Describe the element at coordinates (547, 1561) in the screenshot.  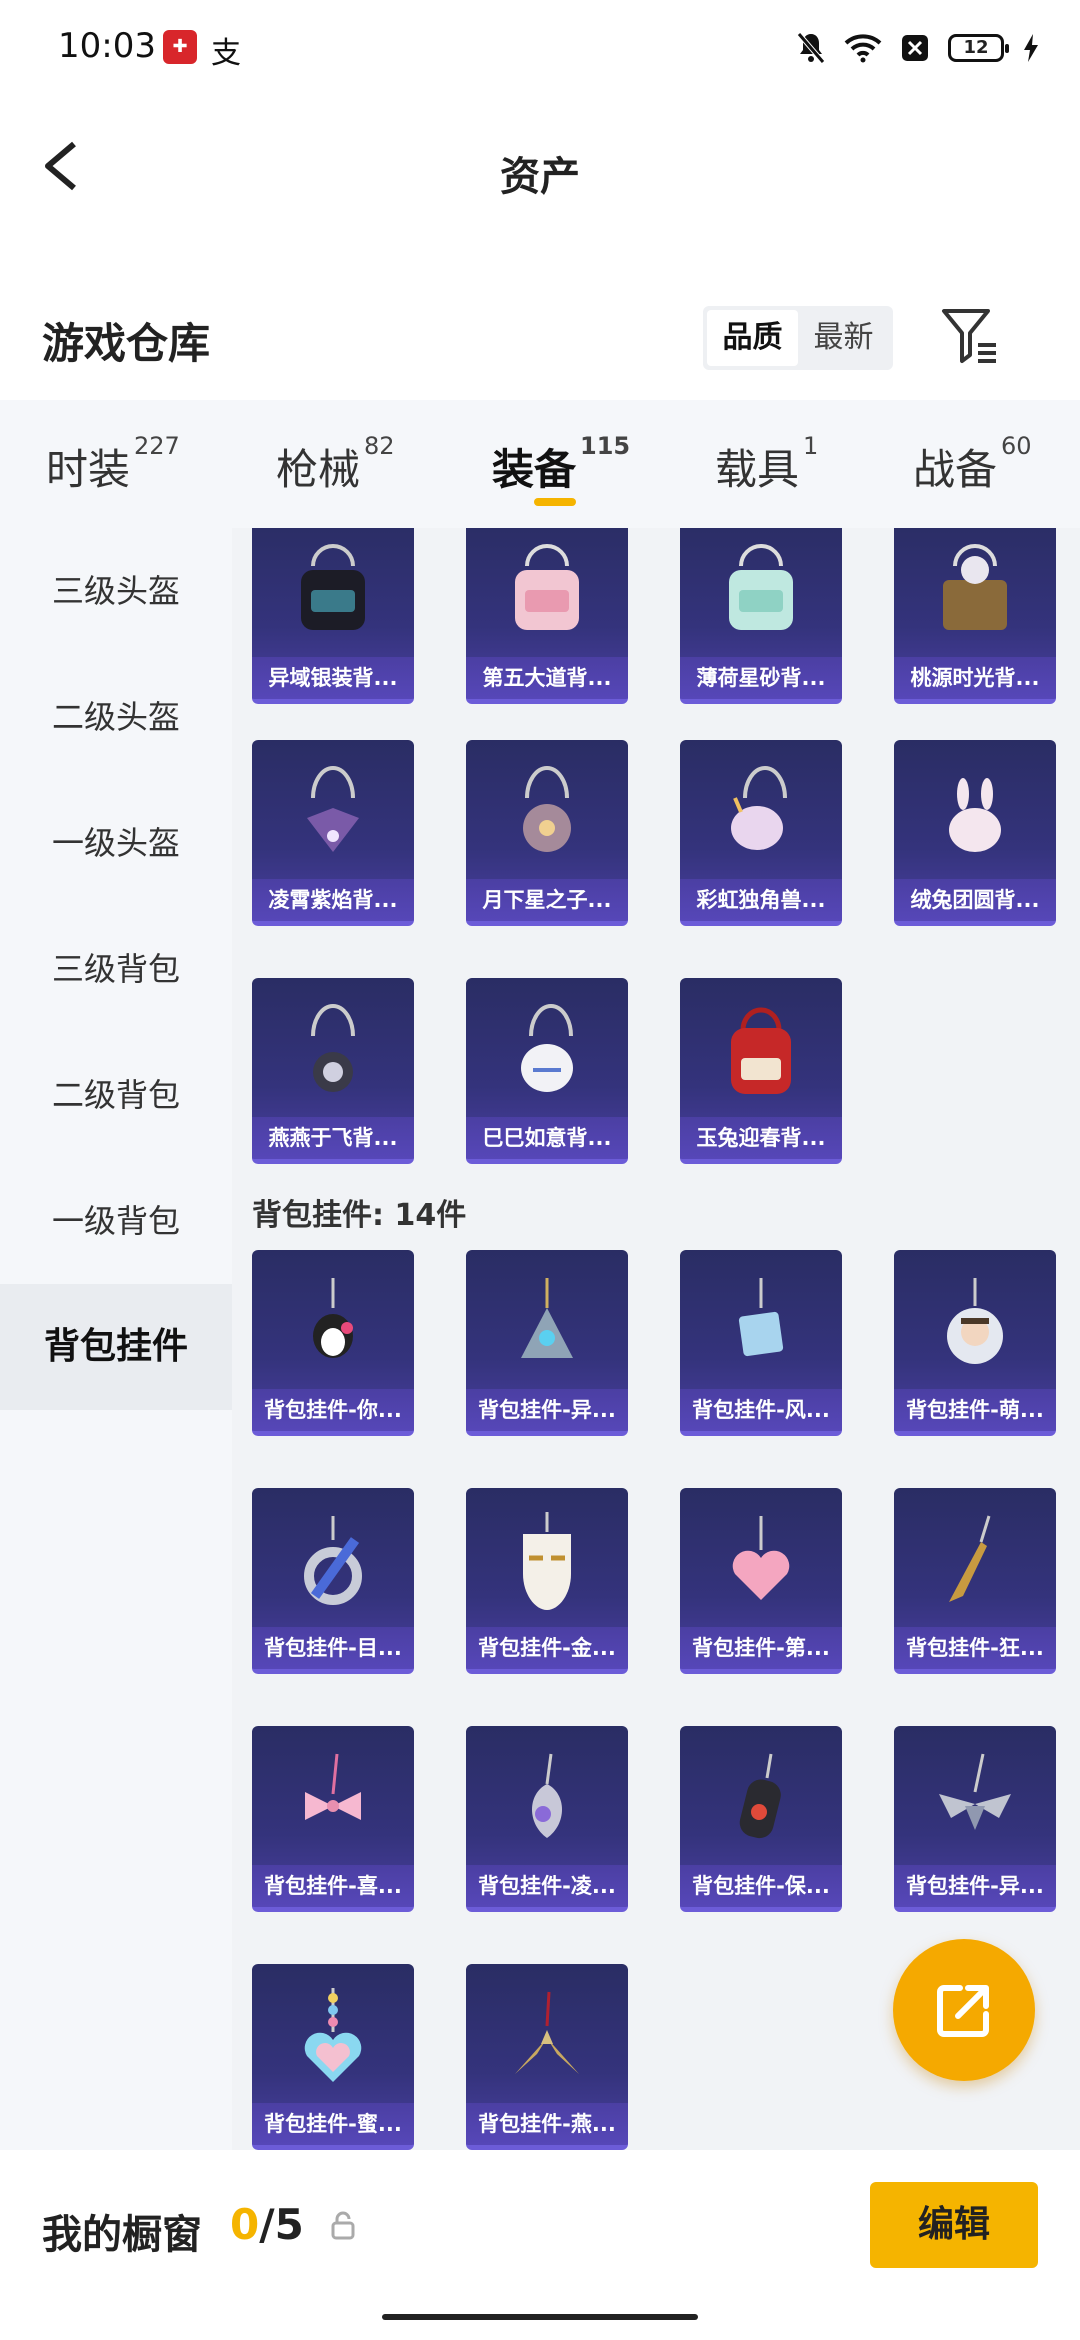
I see `mask-pendant-icon` at that location.